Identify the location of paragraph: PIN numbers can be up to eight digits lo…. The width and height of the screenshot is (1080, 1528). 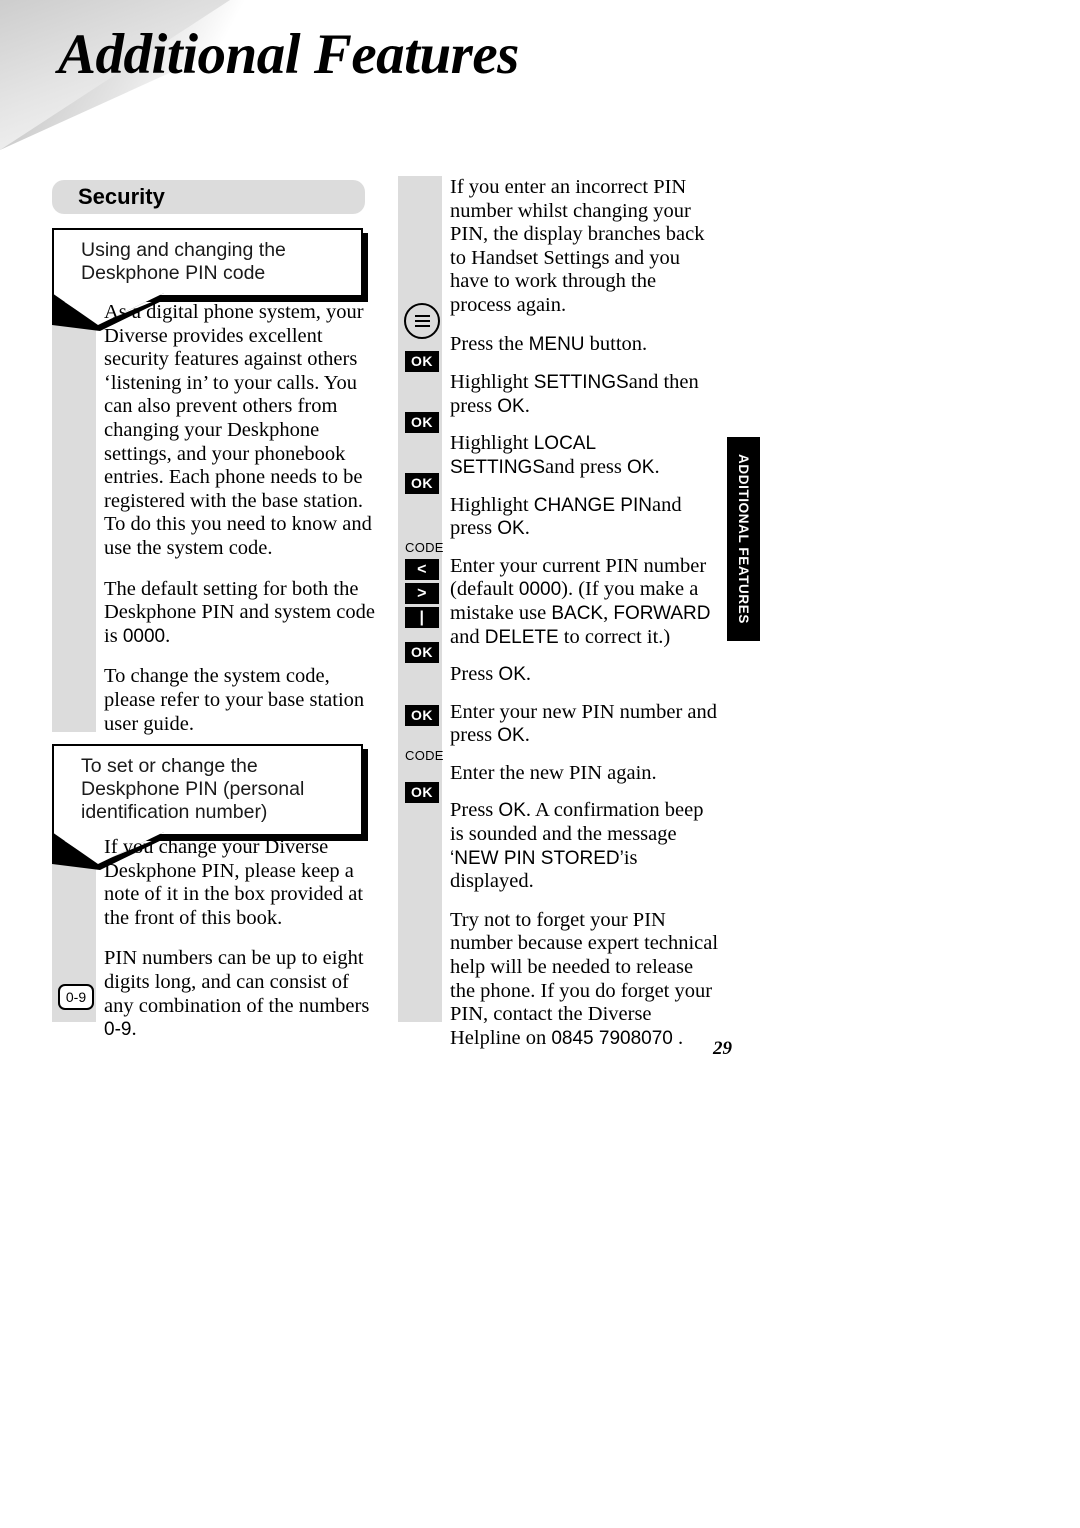
(237, 994).